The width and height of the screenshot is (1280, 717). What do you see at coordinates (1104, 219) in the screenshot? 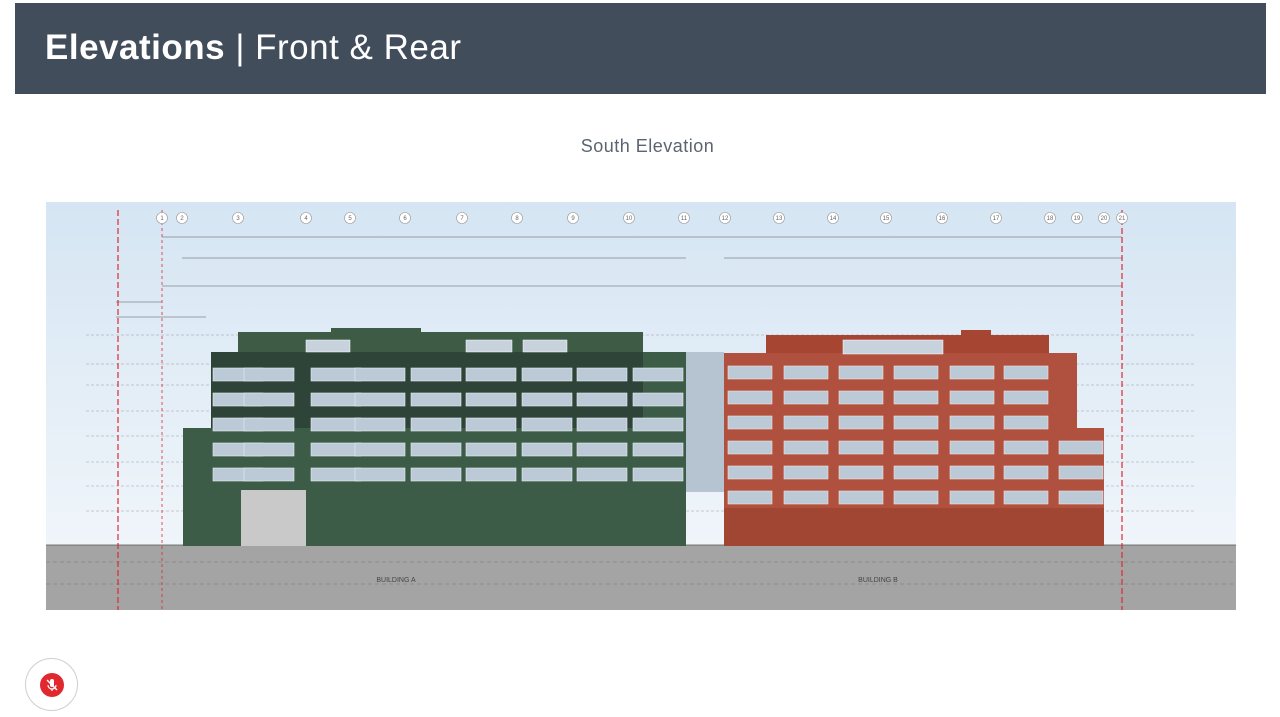
I see `grid-bubble-label: 20` at bounding box center [1104, 219].